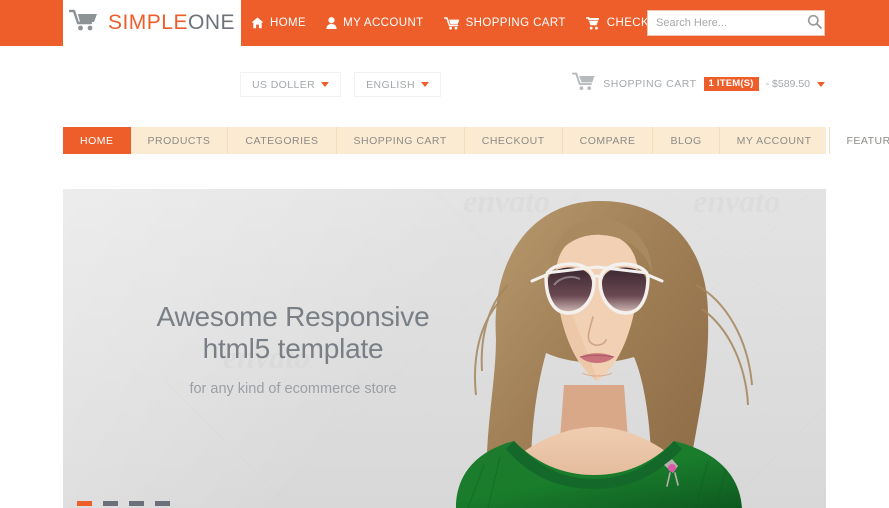 The image size is (889, 508). Describe the element at coordinates (147, 22) in the screenshot. I see `logo-text-primary: SIMPLE` at that location.